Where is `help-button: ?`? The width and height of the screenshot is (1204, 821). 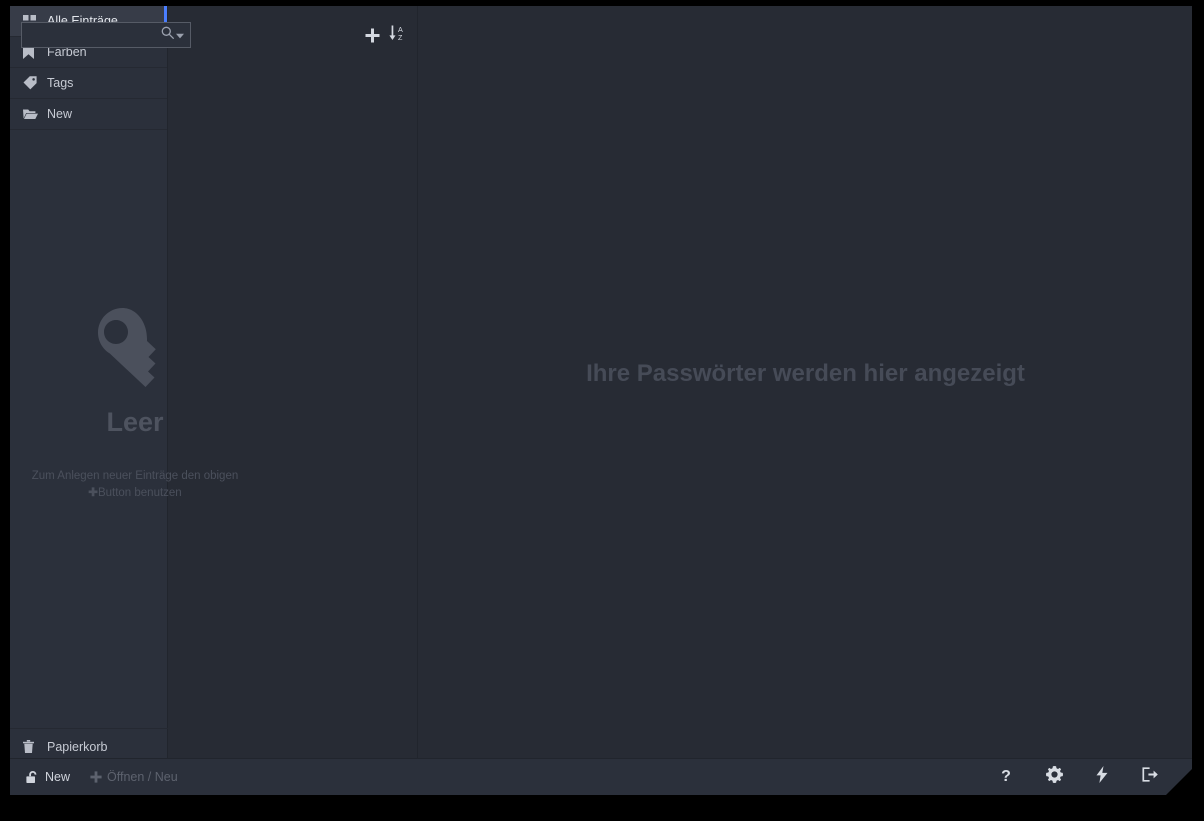 help-button: ? is located at coordinates (1006, 777).